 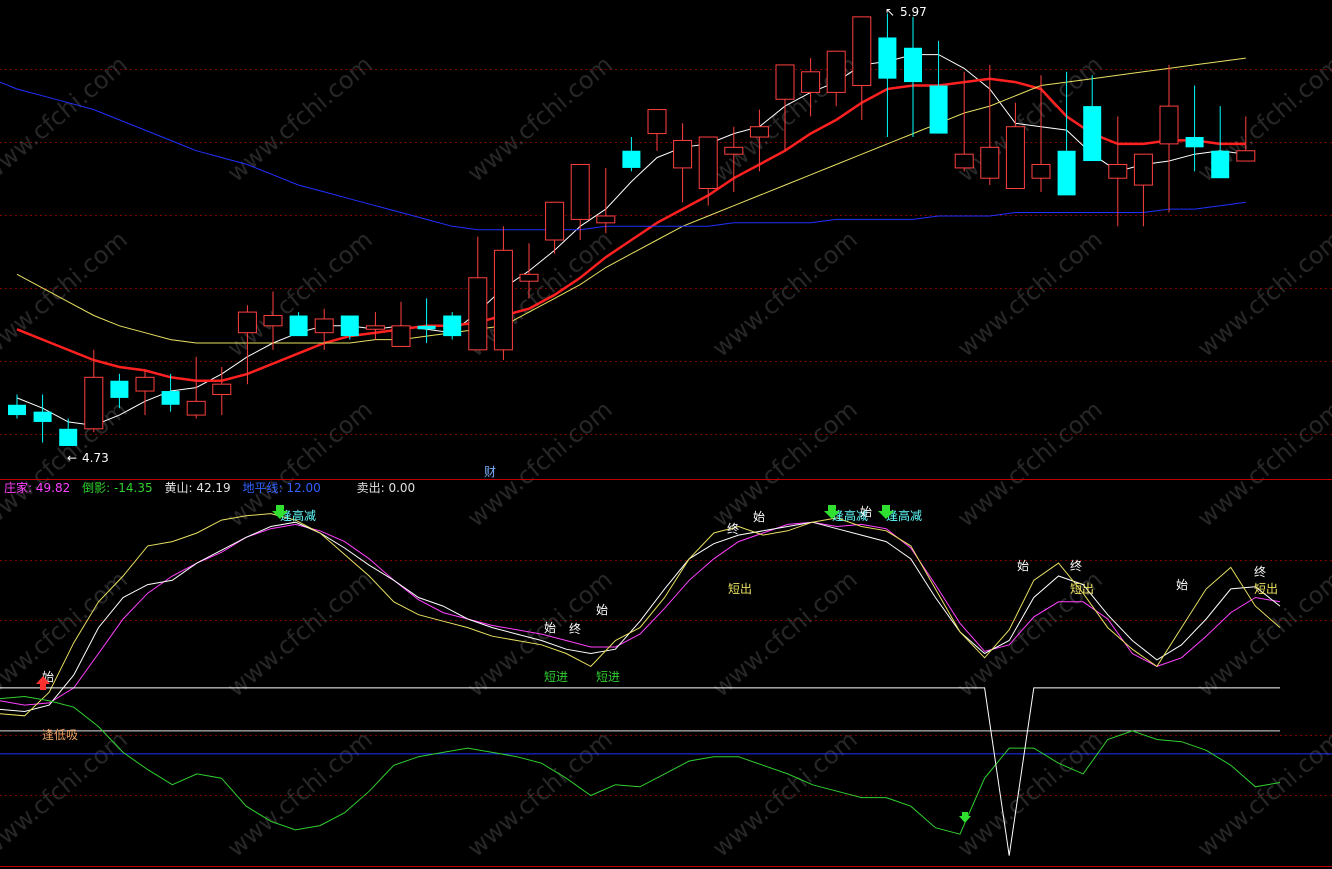 I want to click on header-value-daoying: -14.35, so click(x=133, y=488).